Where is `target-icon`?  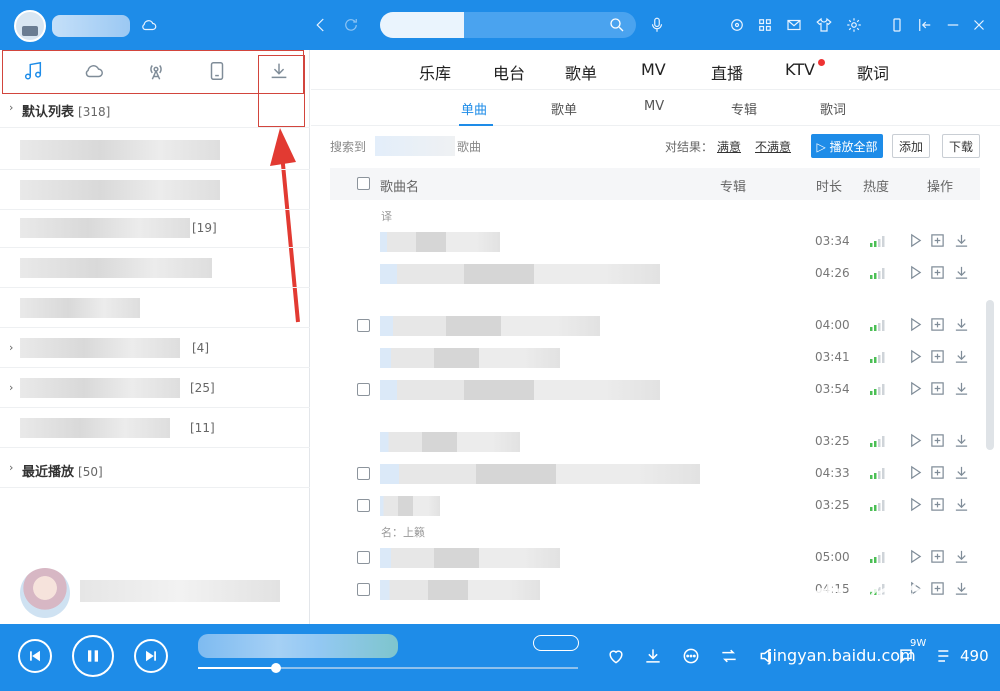
target-icon is located at coordinates (737, 25).